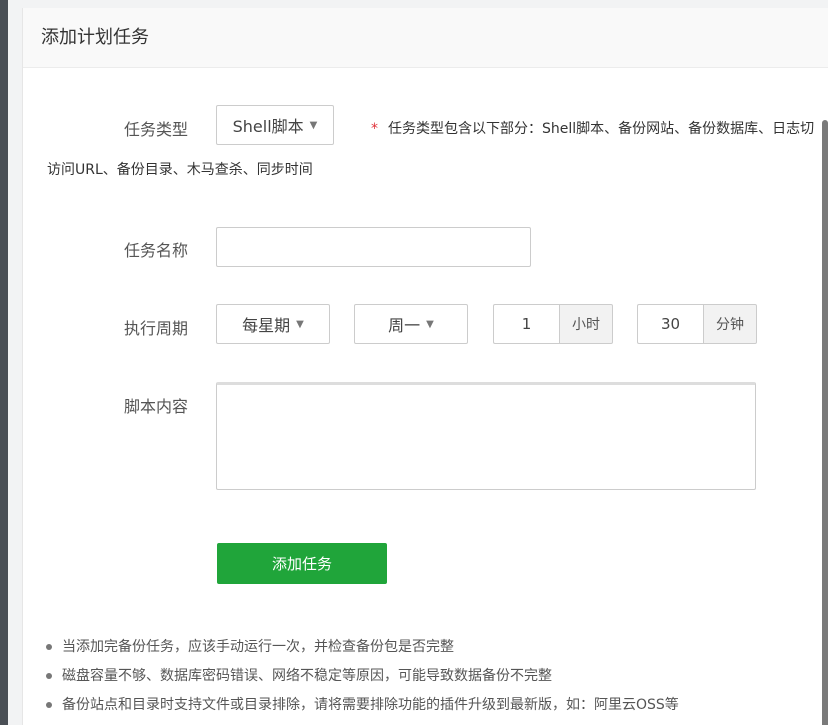  I want to click on task-name-label: 任务名称, so click(156, 250).